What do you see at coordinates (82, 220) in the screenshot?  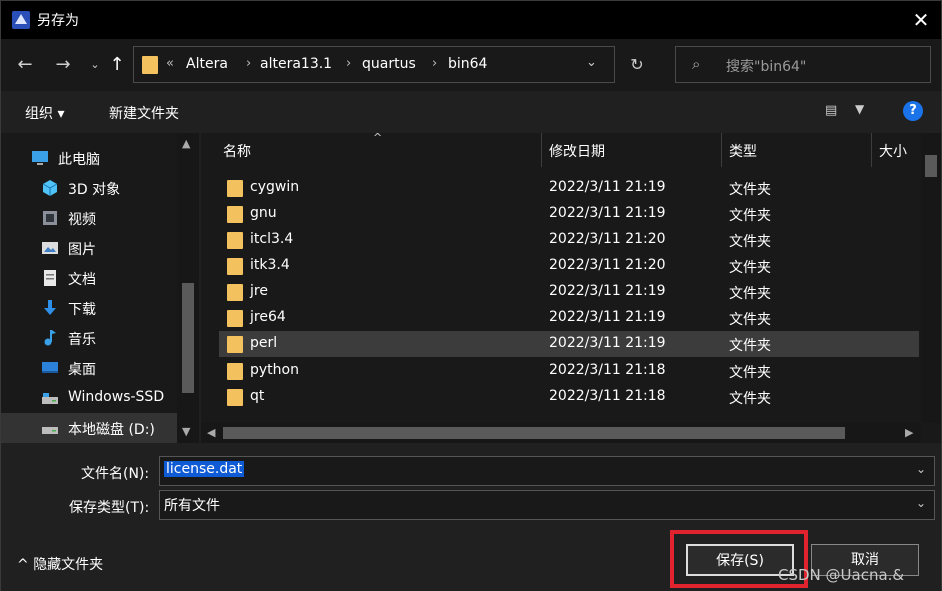 I see `sidebar-item-label: 视频` at bounding box center [82, 220].